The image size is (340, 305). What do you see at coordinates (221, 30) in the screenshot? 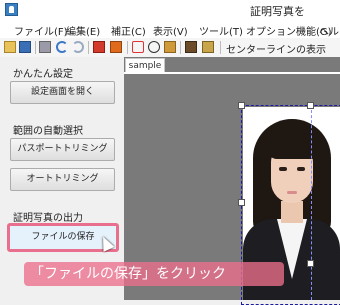
I see `menu-tools: ツール(T)` at bounding box center [221, 30].